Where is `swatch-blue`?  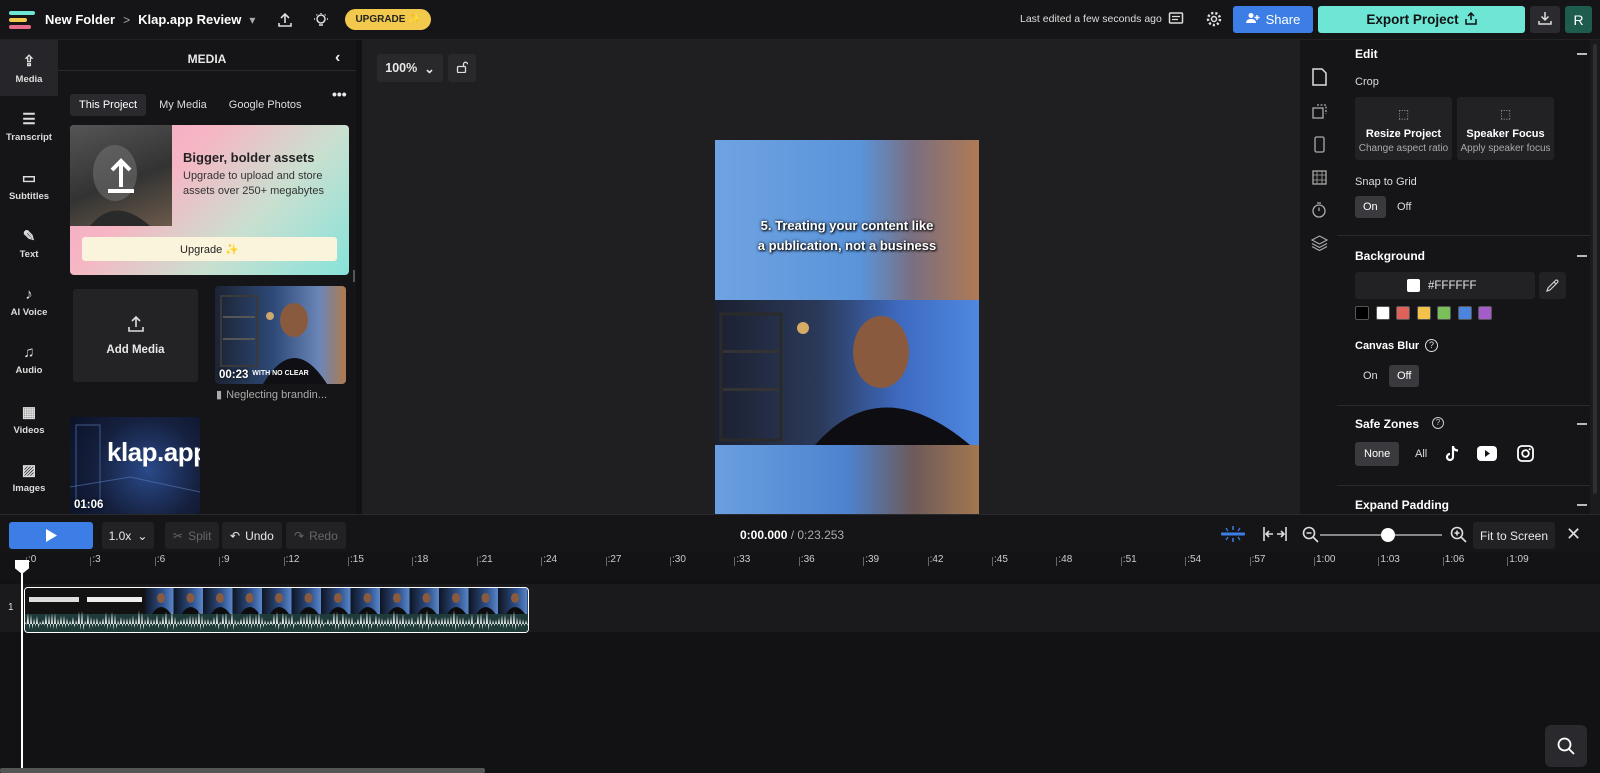
swatch-blue is located at coordinates (1465, 313).